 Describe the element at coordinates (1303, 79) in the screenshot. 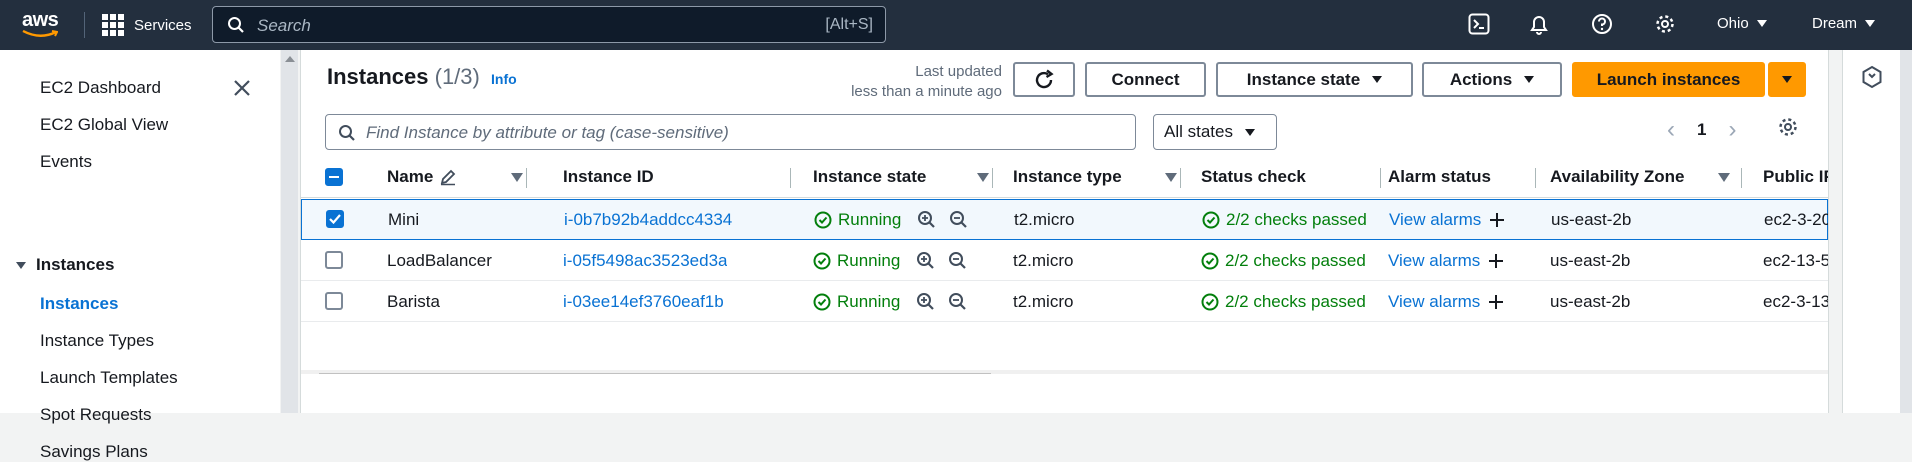

I see `instance-state-label: Instance state` at that location.